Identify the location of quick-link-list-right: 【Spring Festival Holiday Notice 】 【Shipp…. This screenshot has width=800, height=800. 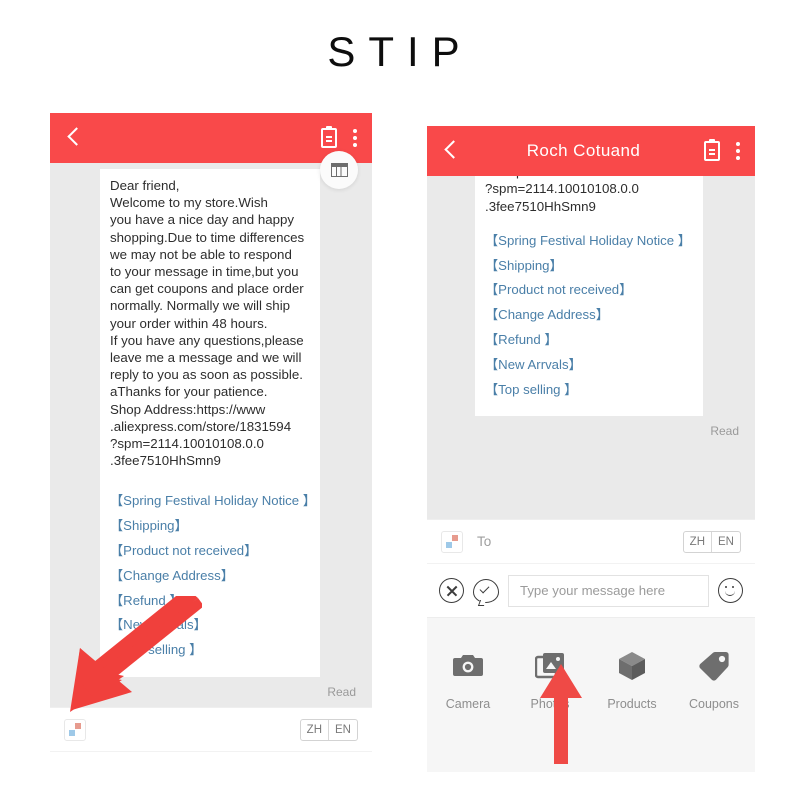
(589, 316).